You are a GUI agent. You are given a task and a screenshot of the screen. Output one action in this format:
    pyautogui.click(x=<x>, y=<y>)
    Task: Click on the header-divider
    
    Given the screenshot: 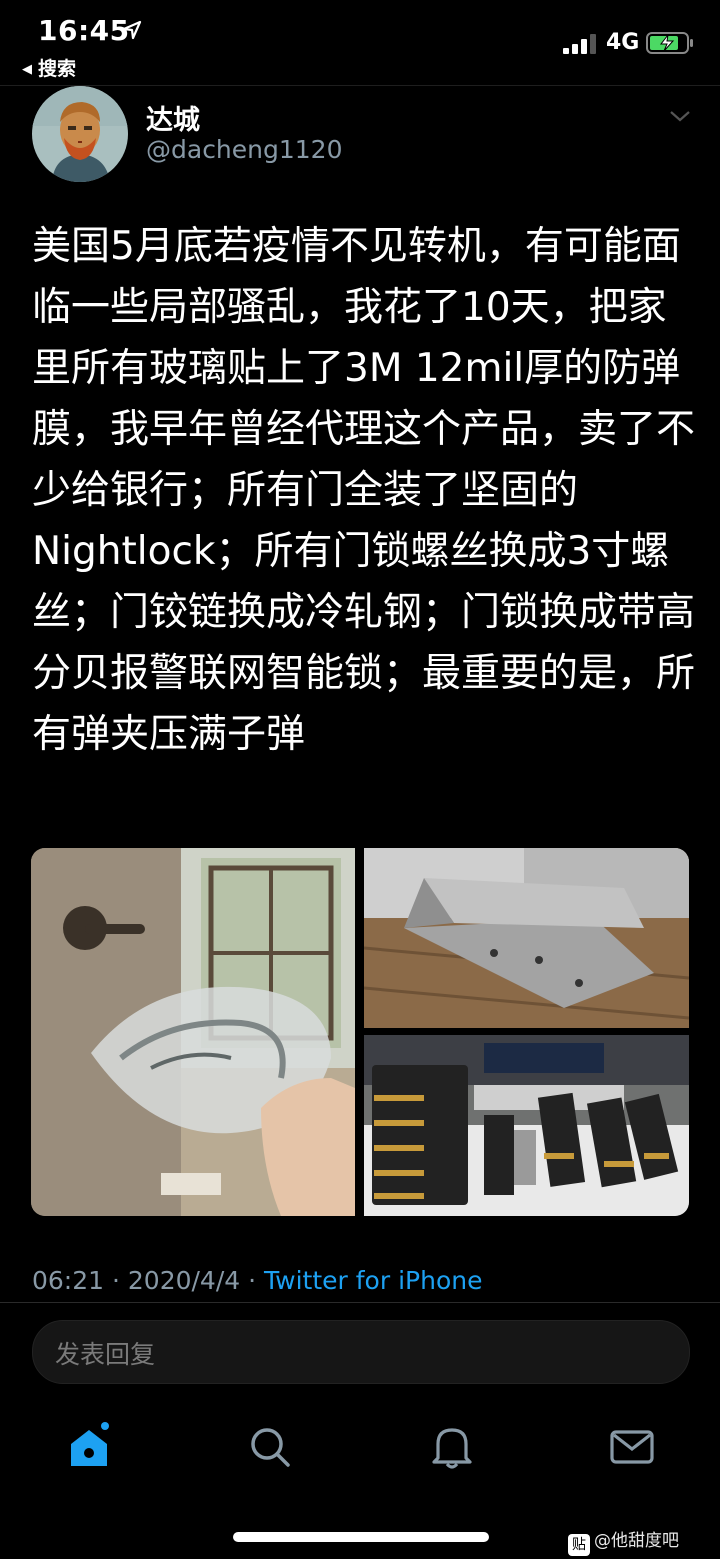 What is the action you would take?
    pyautogui.click(x=360, y=85)
    